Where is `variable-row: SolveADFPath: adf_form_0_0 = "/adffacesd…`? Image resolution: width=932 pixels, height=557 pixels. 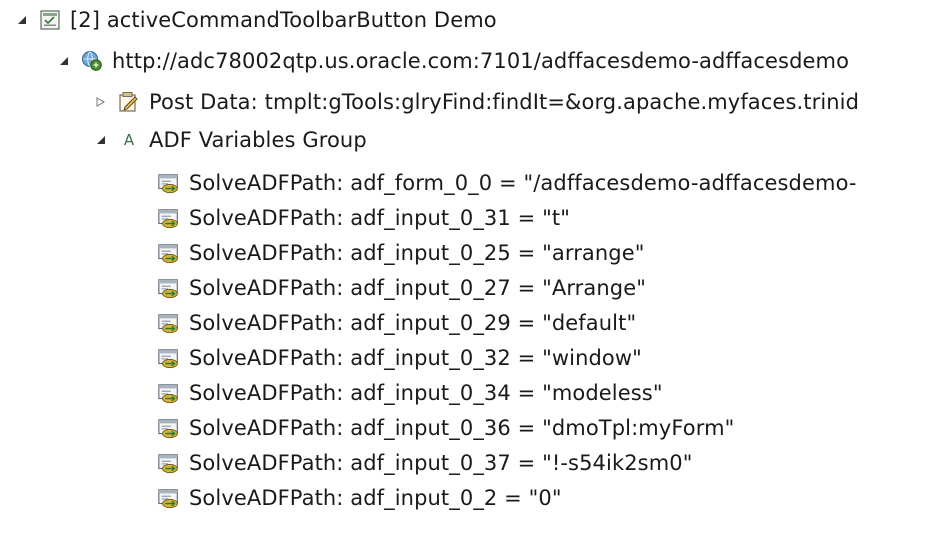
variable-row: SolveADFPath: adf_form_0_0 = "/adffacesd… is located at coordinates (507, 183).